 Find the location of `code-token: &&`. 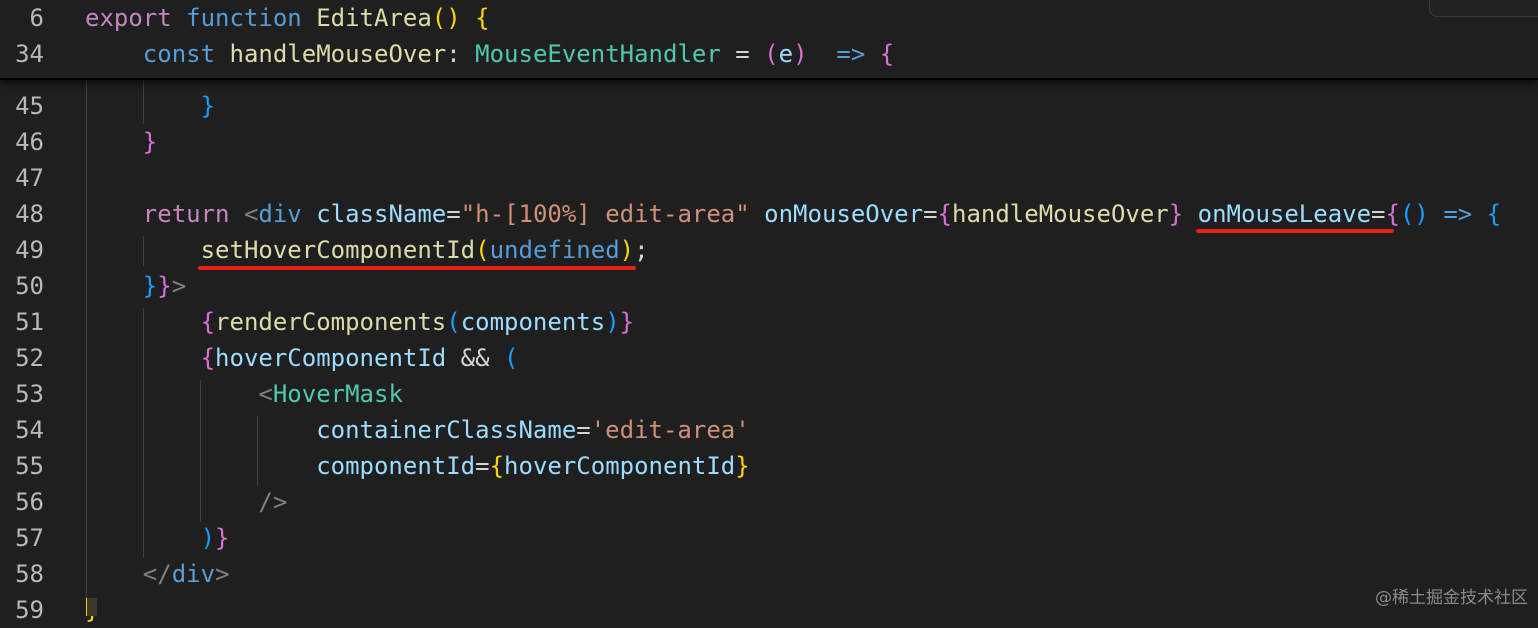

code-token: && is located at coordinates (475, 358).